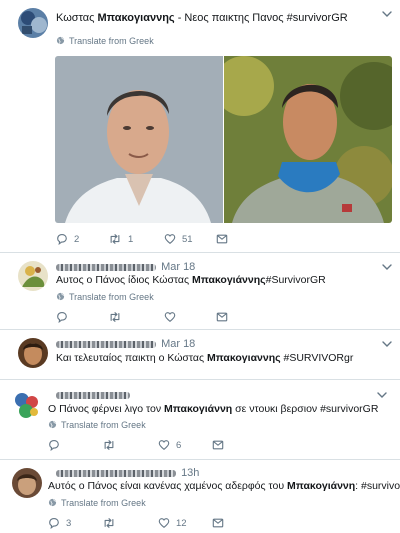 This screenshot has width=400, height=533. I want to click on like-count: 12, so click(181, 523).